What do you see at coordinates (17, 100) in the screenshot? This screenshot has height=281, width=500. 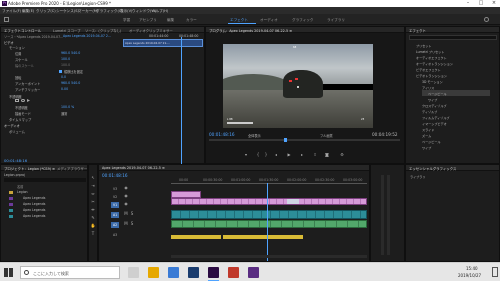 I see `ec-mask-rect-icon` at bounding box center [17, 100].